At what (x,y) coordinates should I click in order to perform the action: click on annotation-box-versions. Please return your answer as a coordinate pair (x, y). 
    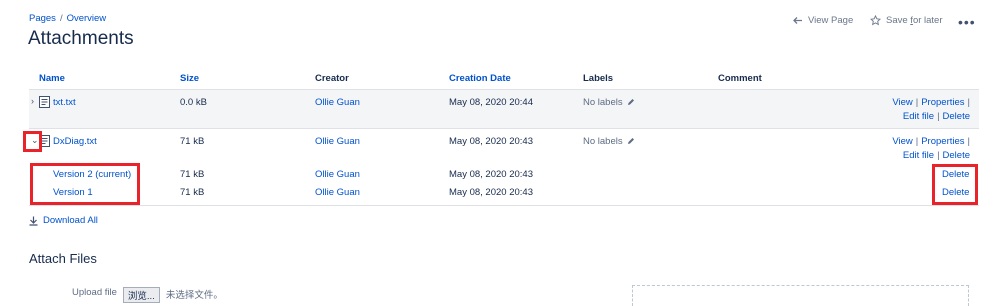
    Looking at the image, I should click on (85, 184).